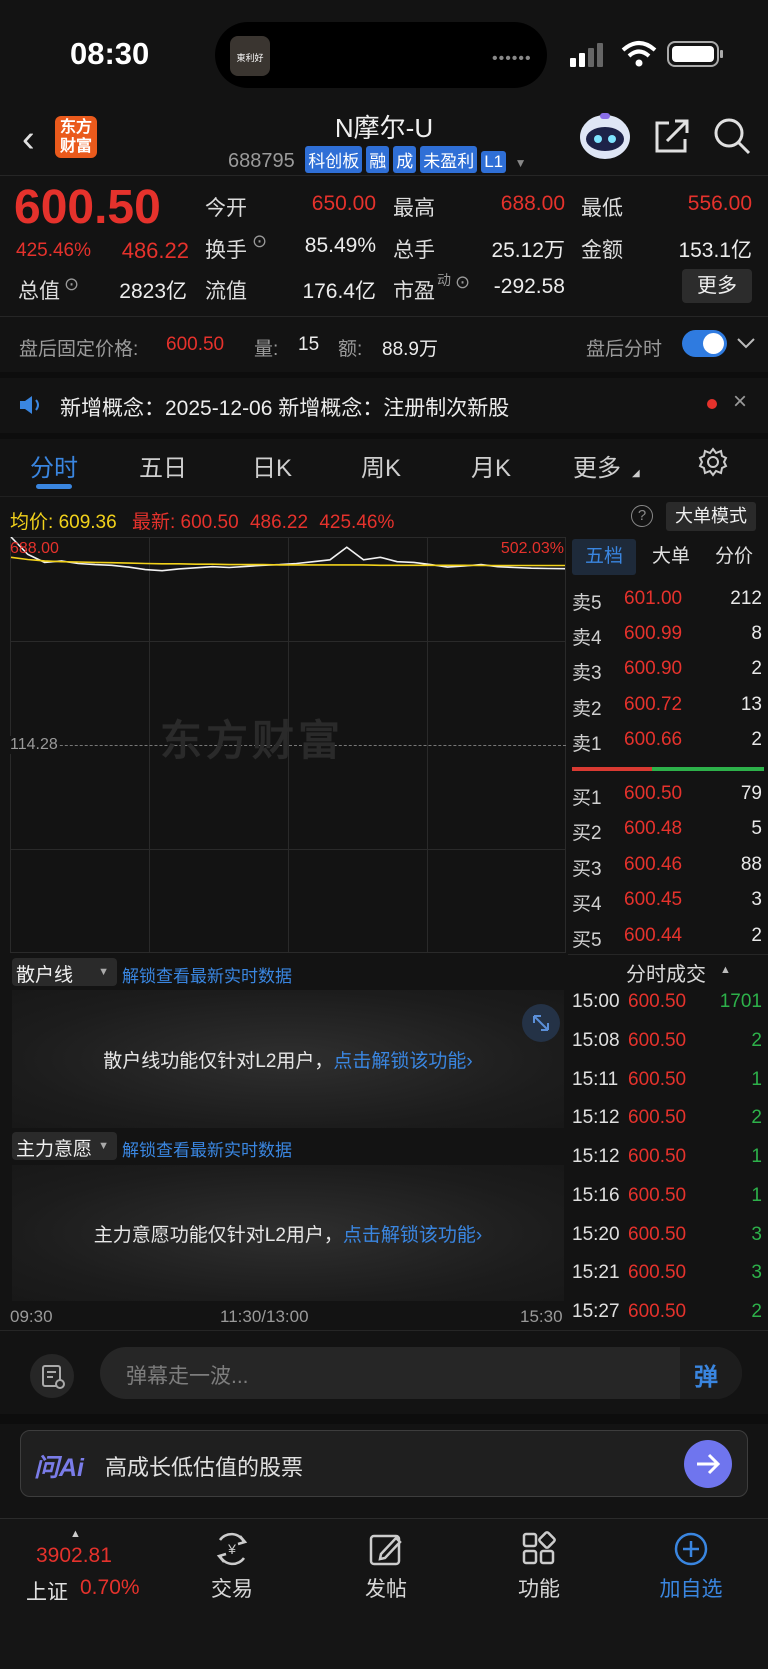  I want to click on bid-label: 买5, so click(587, 940).